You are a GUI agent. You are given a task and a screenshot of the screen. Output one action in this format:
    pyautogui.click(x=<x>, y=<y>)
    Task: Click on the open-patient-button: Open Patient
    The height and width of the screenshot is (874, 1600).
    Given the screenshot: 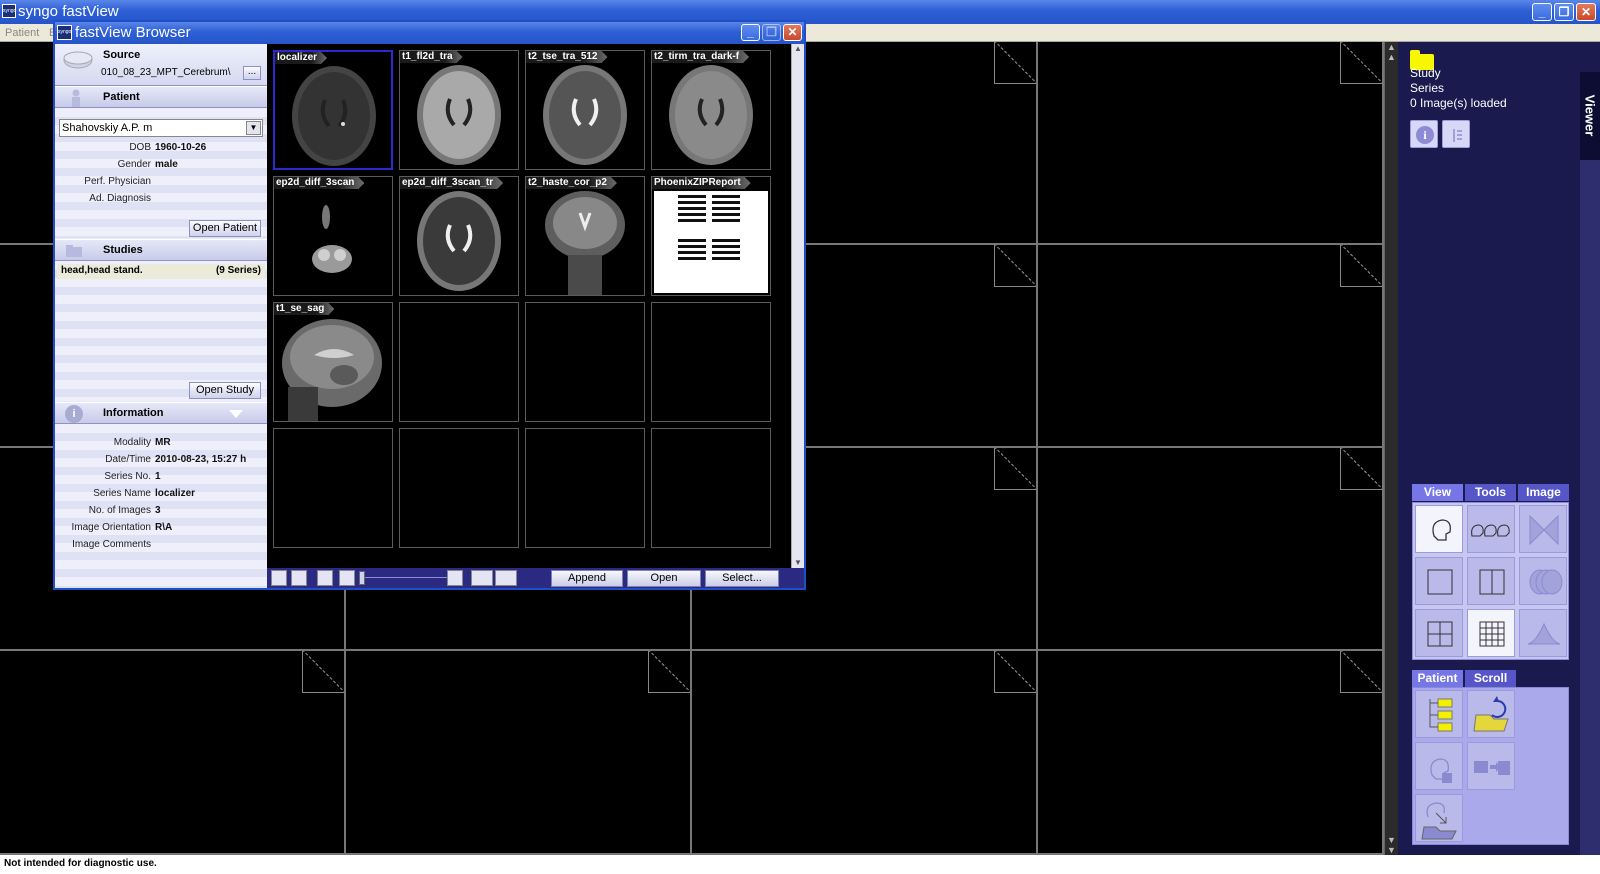 What is the action you would take?
    pyautogui.click(x=225, y=228)
    